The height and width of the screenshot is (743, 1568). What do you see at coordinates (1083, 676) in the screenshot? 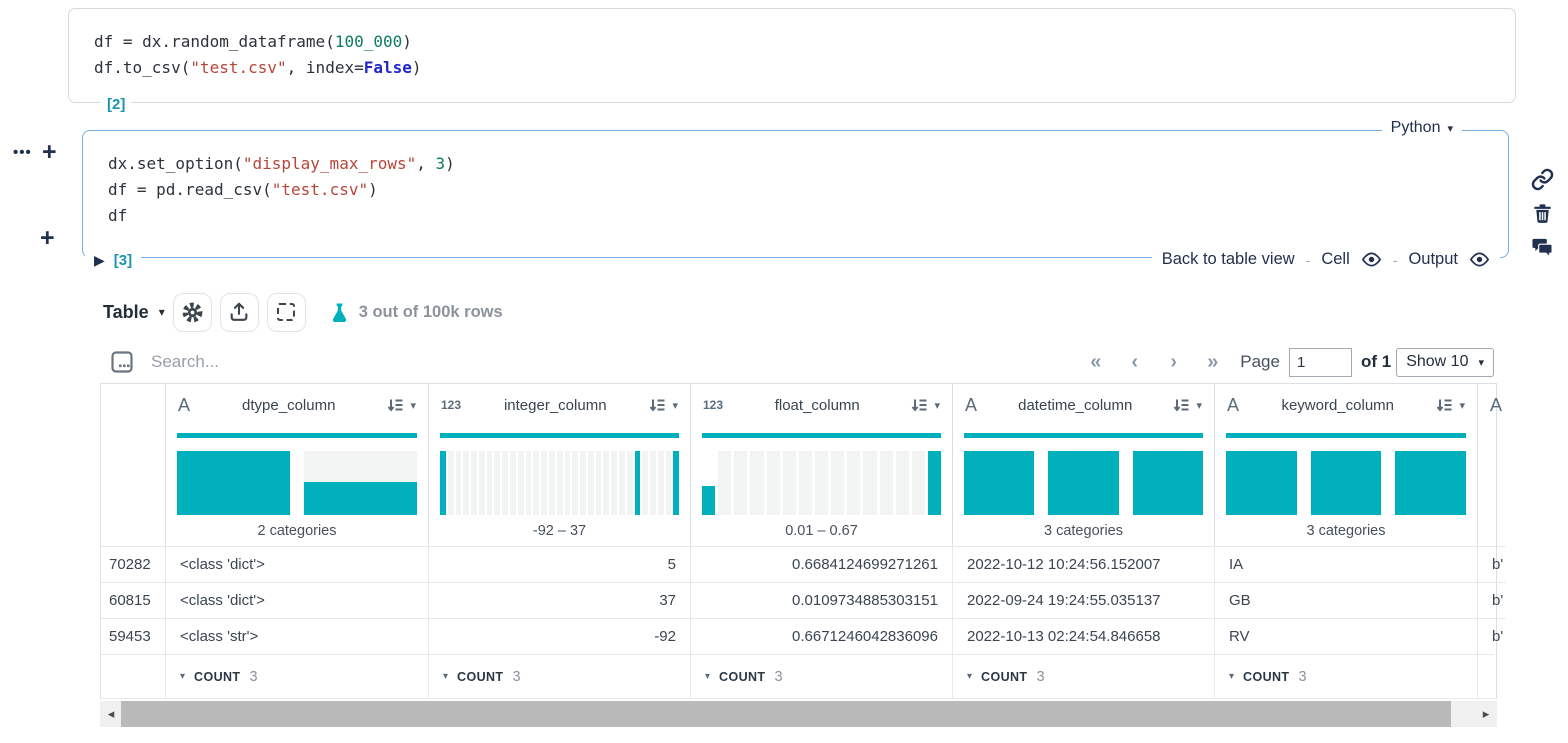
I see `column-aggregate-datetime_column: ▾ COUNT 3` at bounding box center [1083, 676].